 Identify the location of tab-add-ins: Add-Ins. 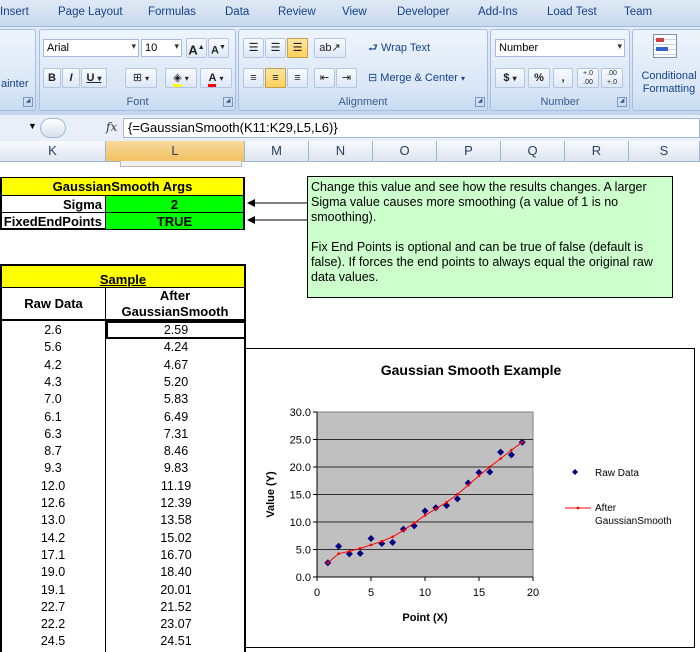
(498, 12).